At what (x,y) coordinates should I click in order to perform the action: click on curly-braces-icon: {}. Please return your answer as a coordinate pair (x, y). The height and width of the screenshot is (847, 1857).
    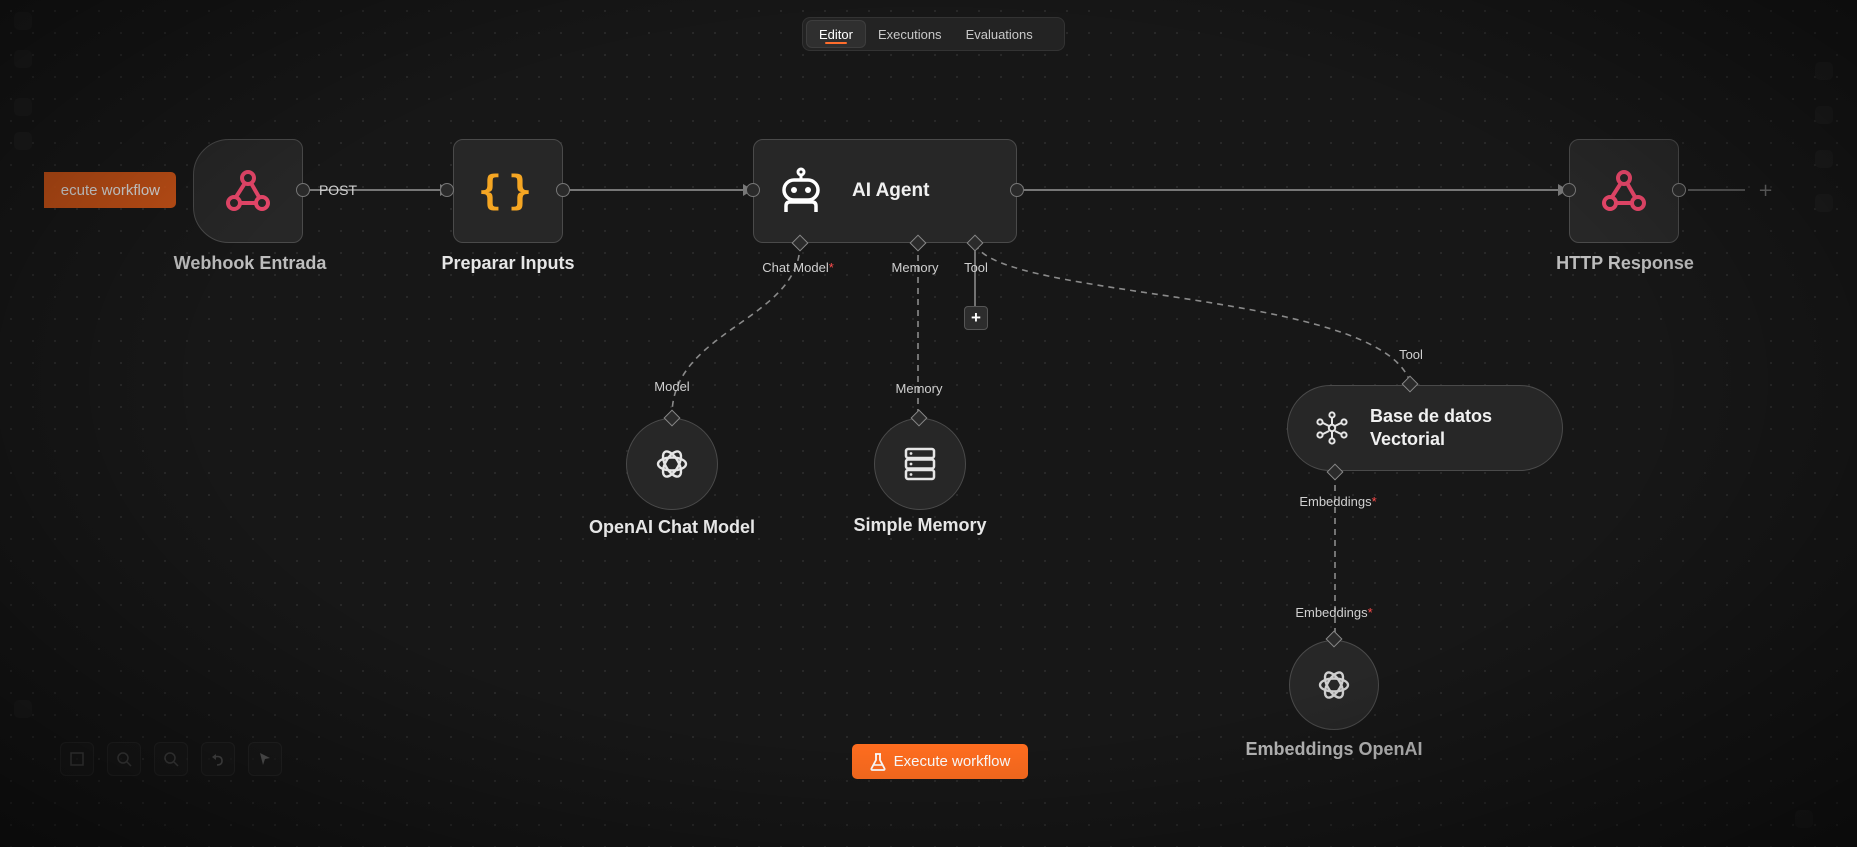
    Looking at the image, I should click on (508, 191).